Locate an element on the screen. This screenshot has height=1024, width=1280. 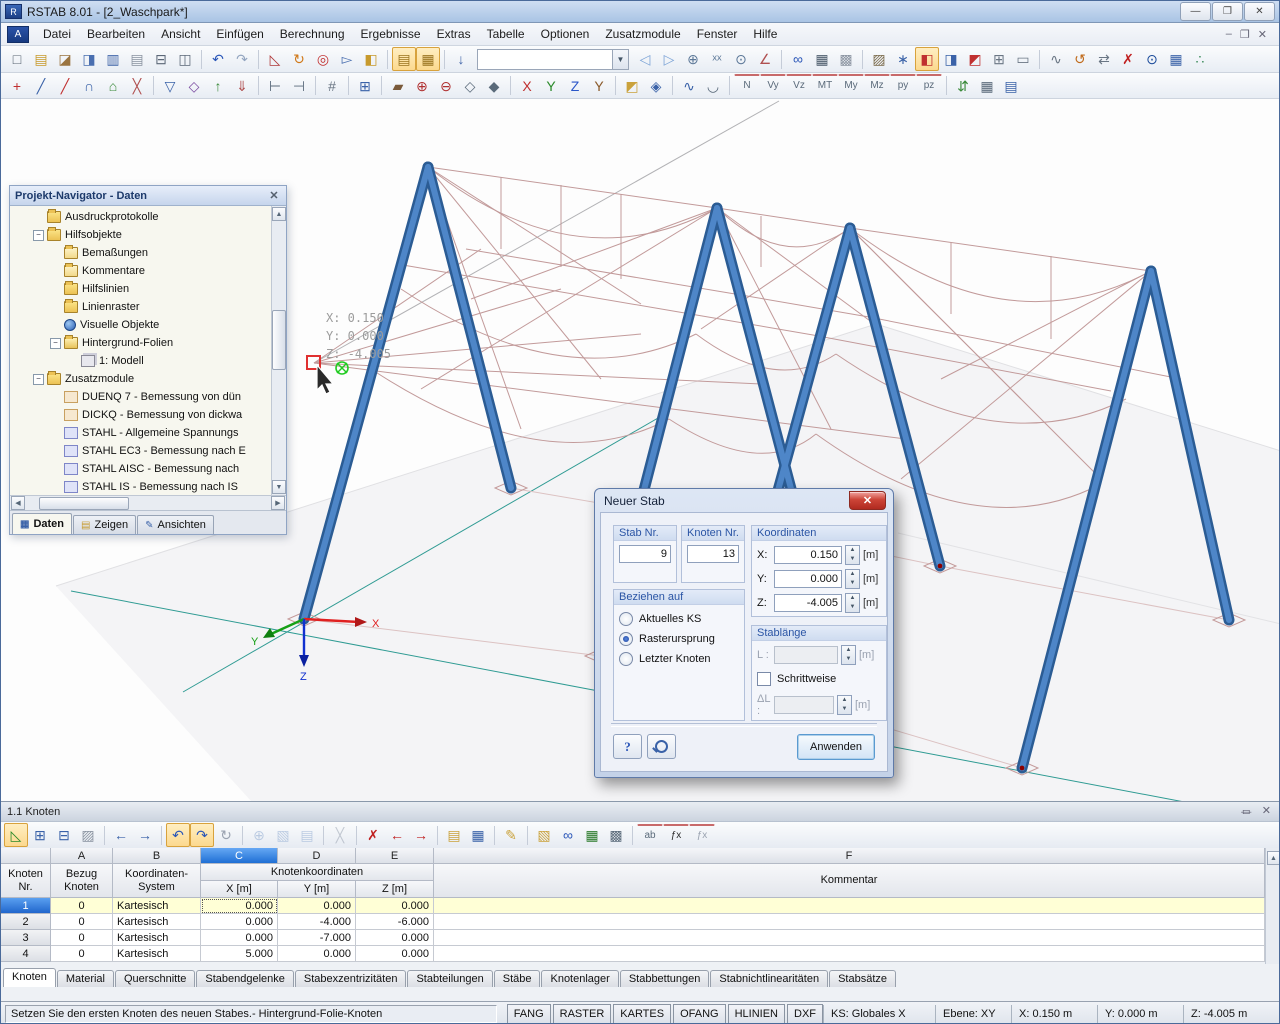
radio-letzter-knoten: Letzter Knoten is located at coordinates (679, 659).